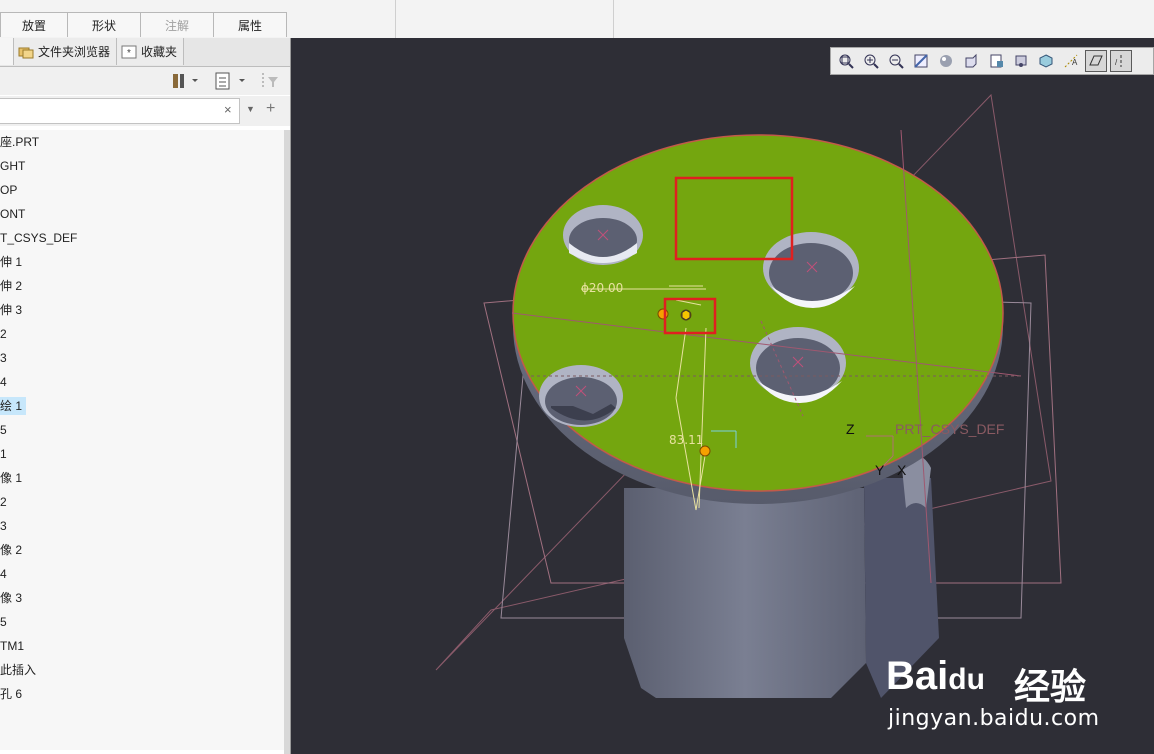 The width and height of the screenshot is (1154, 754). Describe the element at coordinates (142, 694) in the screenshot. I see `tree-item: 孔 6` at that location.